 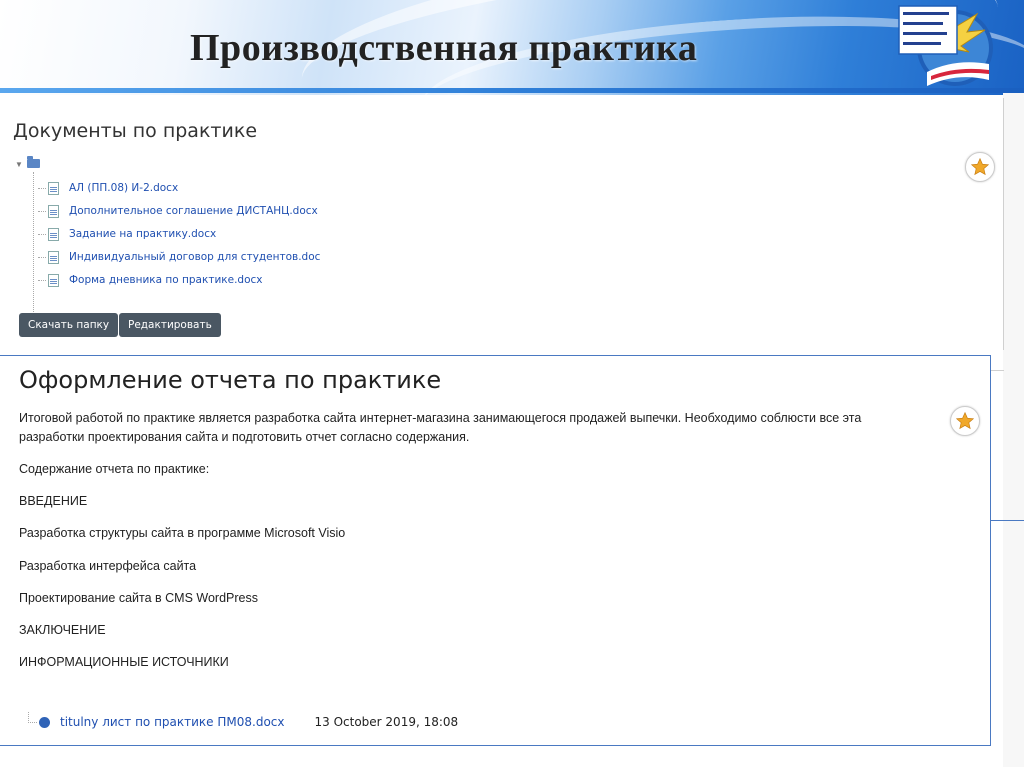 I want to click on contents-item: ВВЕДЕНИЕ, so click(x=53, y=501).